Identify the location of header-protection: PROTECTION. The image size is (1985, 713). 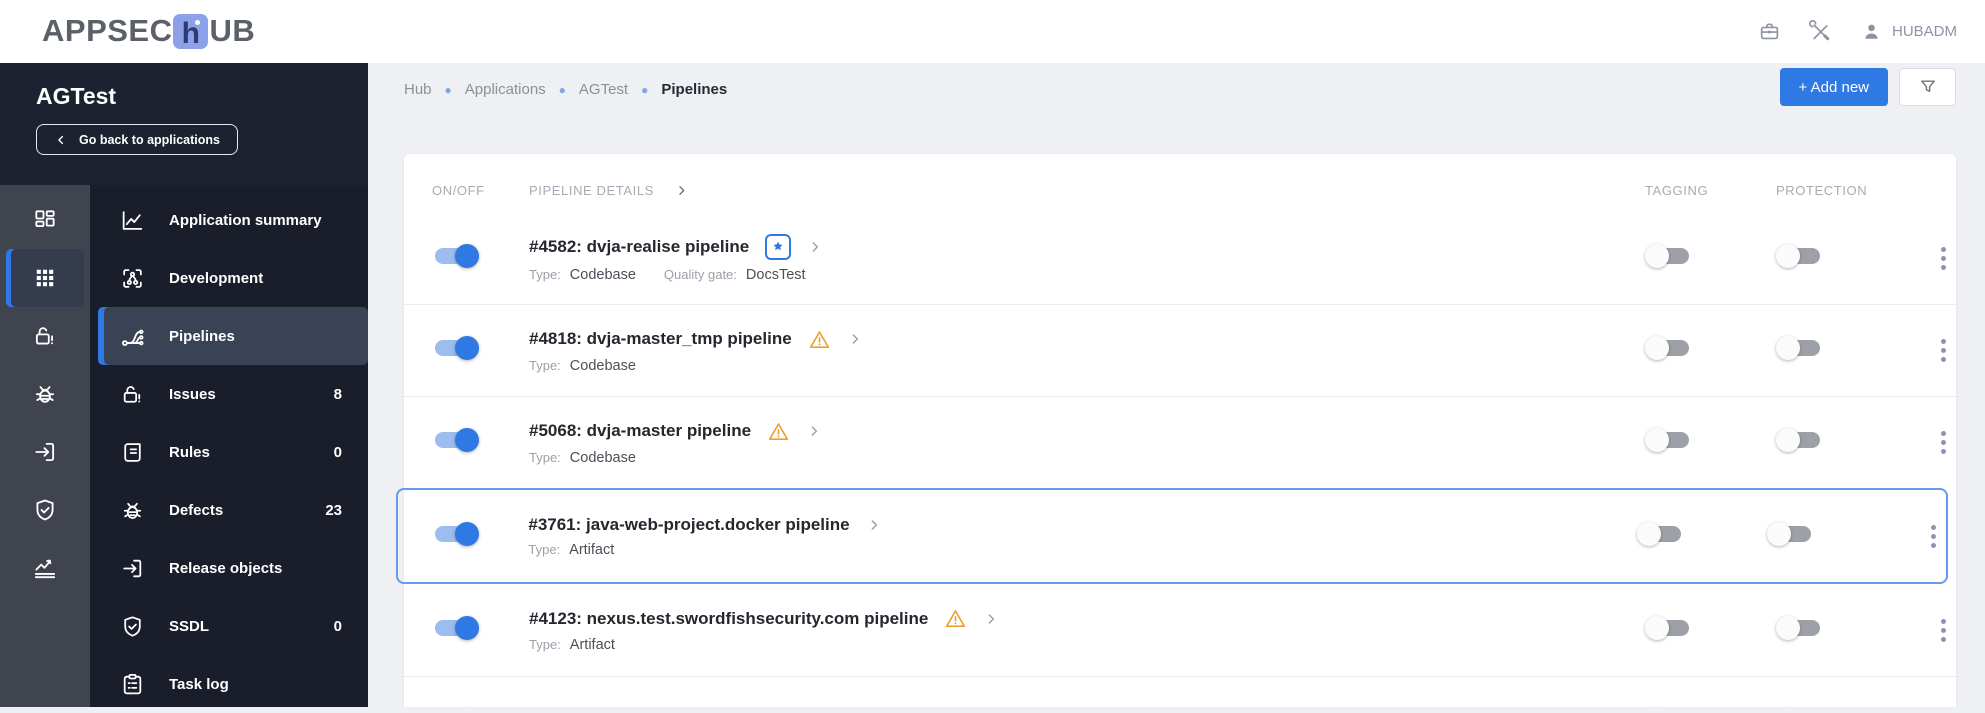
(1822, 190).